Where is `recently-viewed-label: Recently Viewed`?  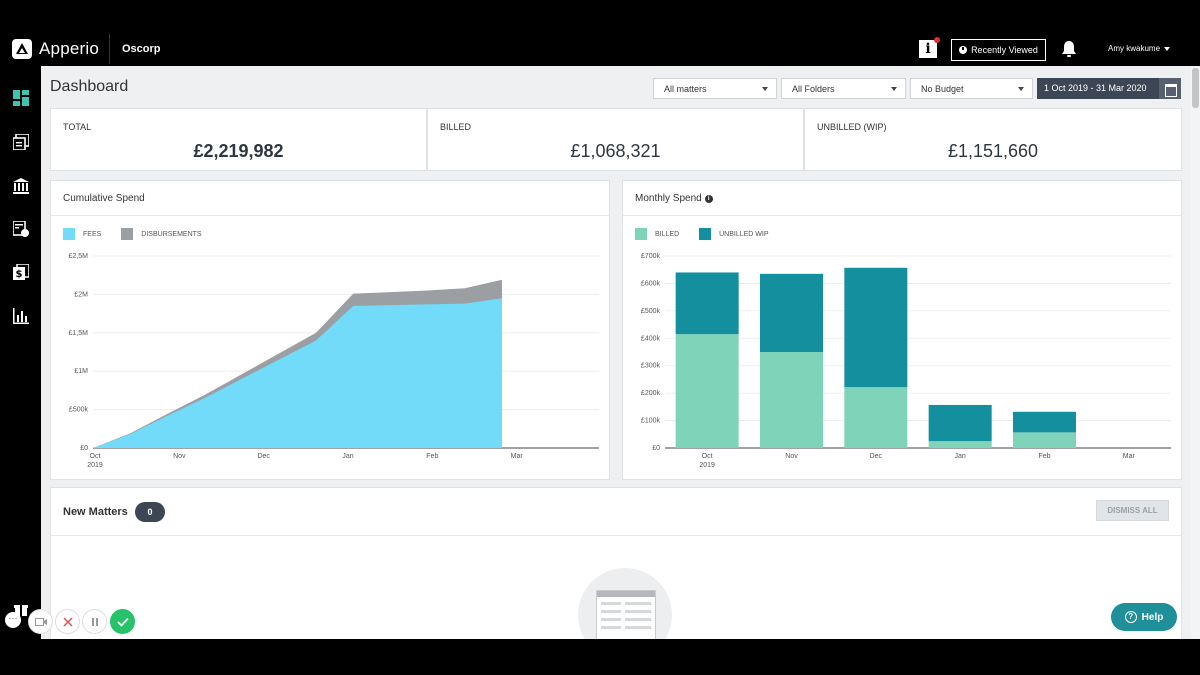 recently-viewed-label: Recently Viewed is located at coordinates (1004, 50).